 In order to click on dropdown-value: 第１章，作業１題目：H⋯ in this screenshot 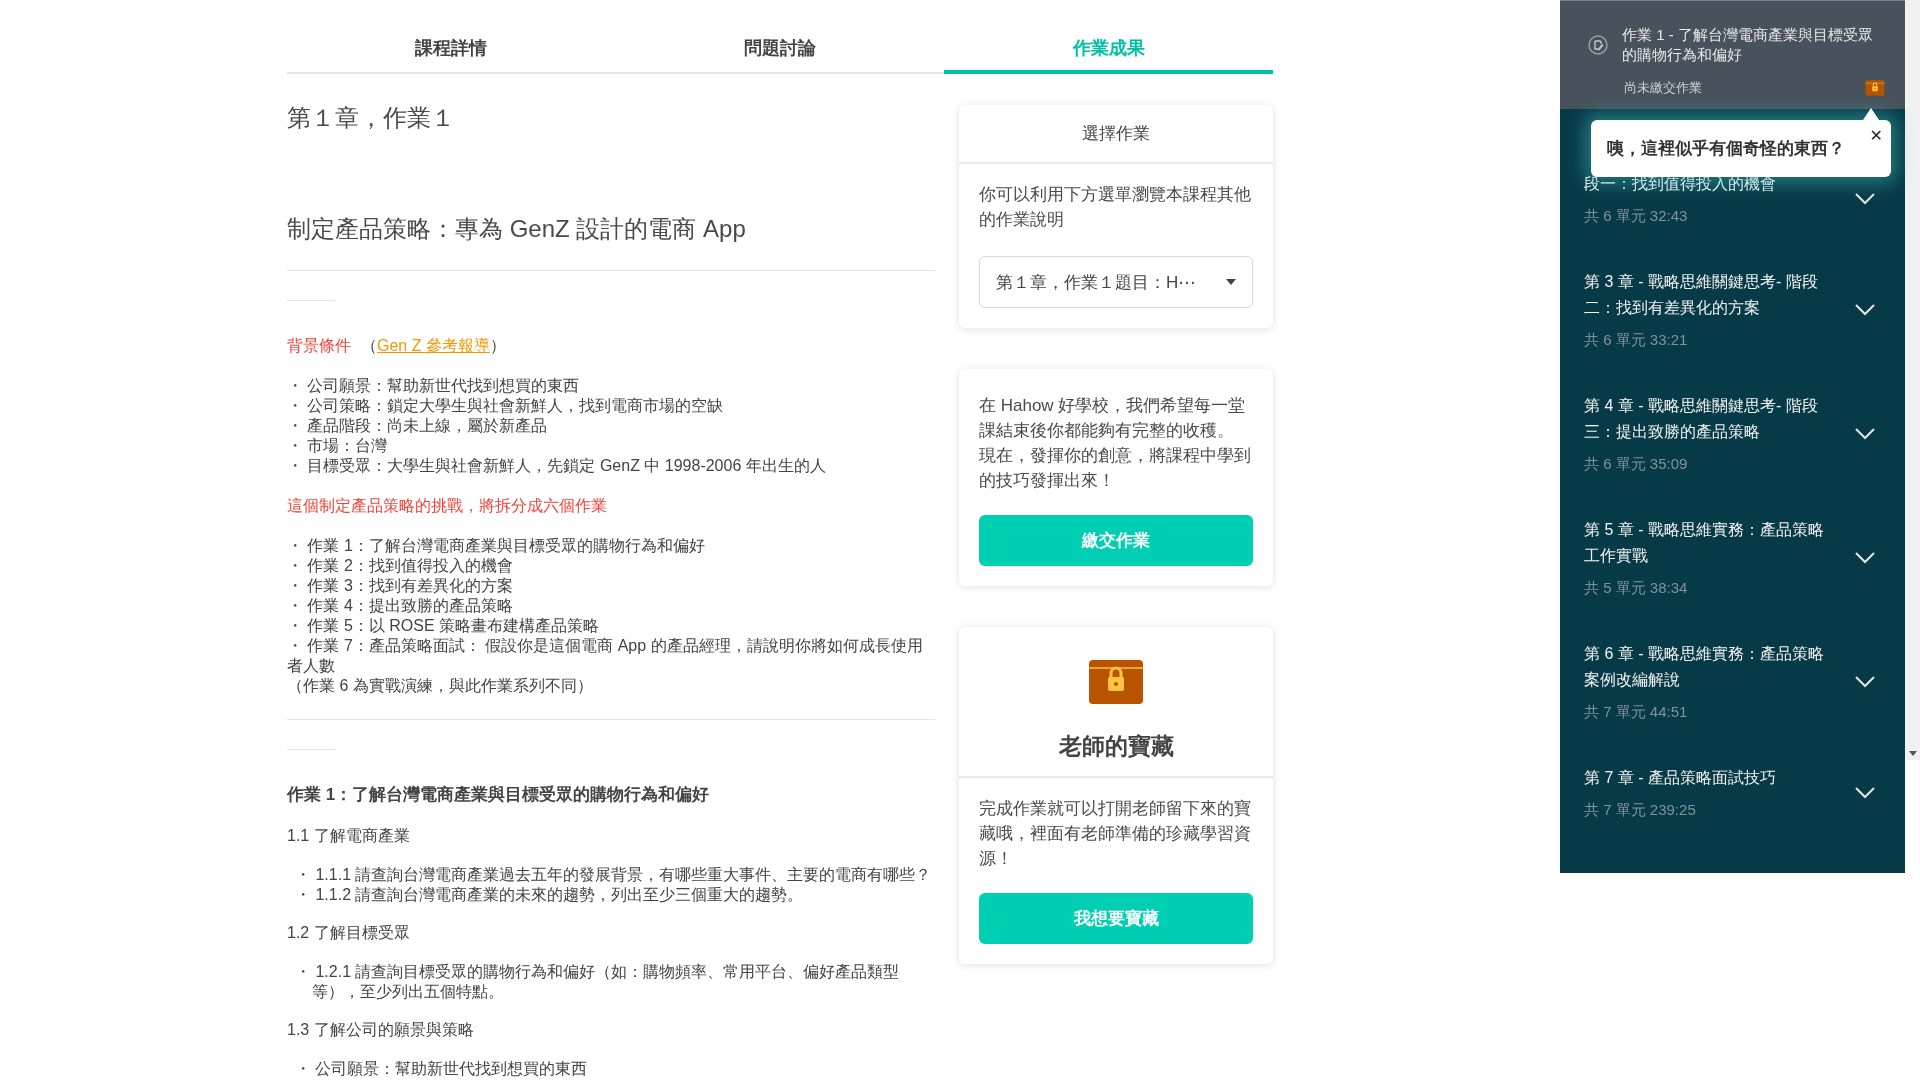, I will do `click(1096, 282)`.